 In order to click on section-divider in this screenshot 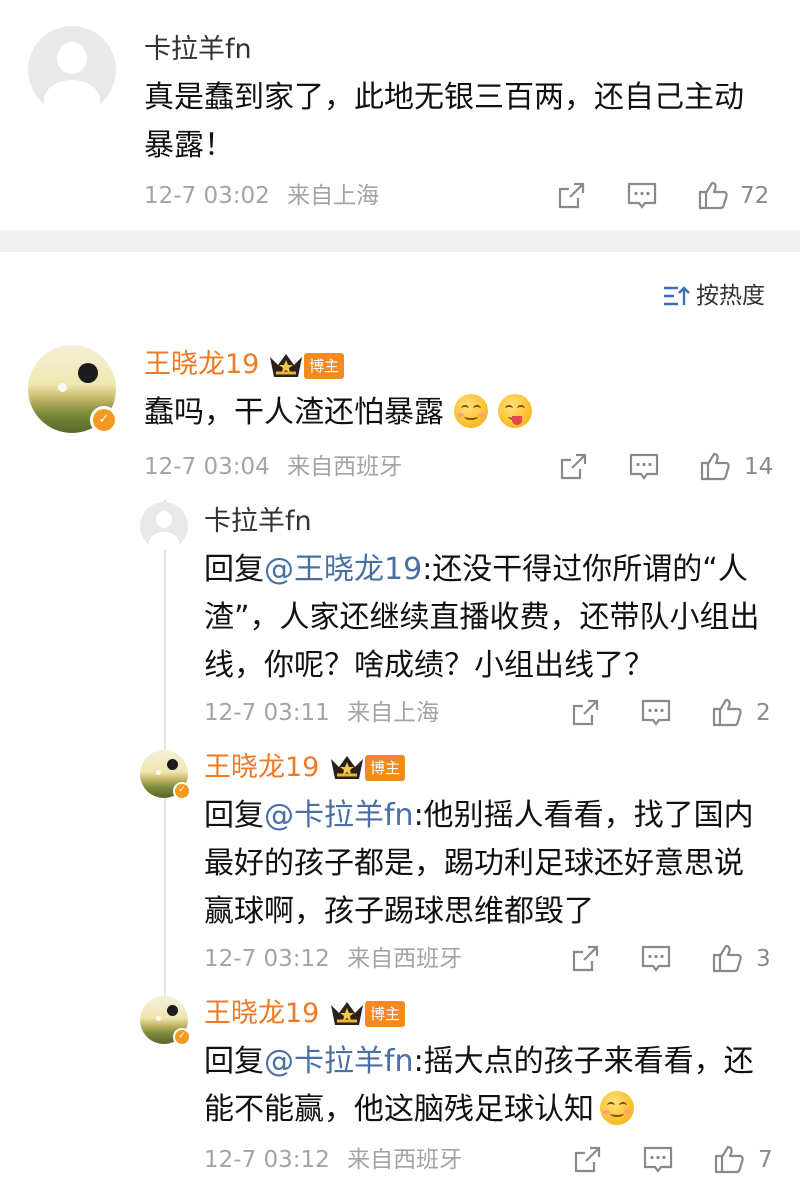, I will do `click(400, 241)`.